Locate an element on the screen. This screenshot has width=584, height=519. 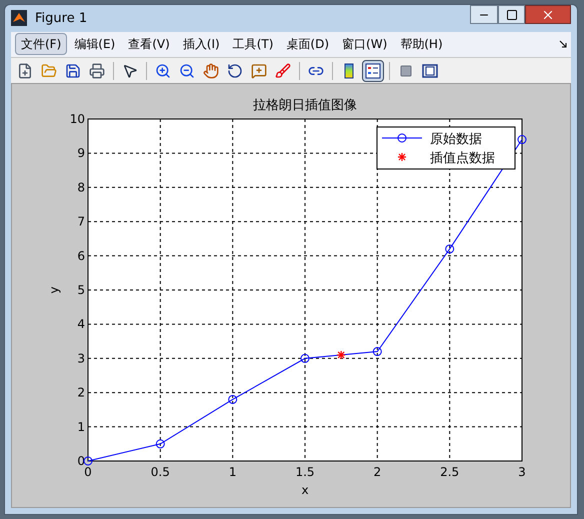
y-tick-label: 3 is located at coordinates (81, 358).